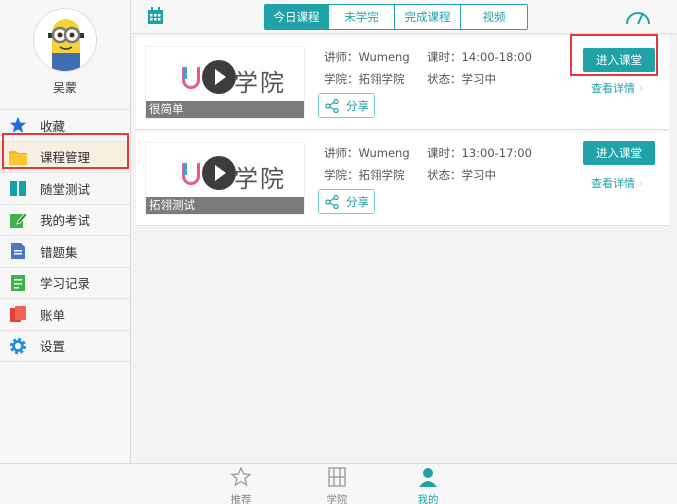 The image size is (677, 504). Describe the element at coordinates (241, 499) in the screenshot. I see `nav-label: 推荐` at that location.